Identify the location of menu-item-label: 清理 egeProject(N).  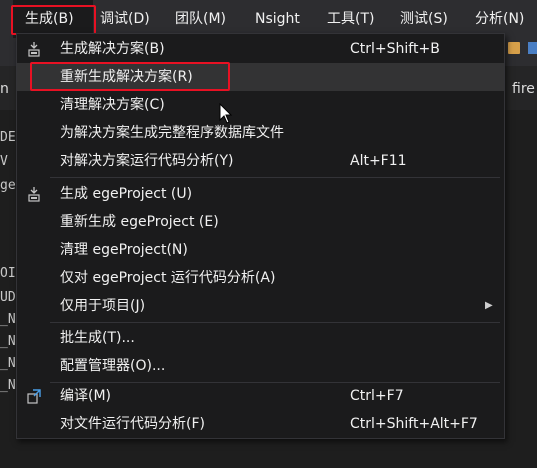
(124, 250).